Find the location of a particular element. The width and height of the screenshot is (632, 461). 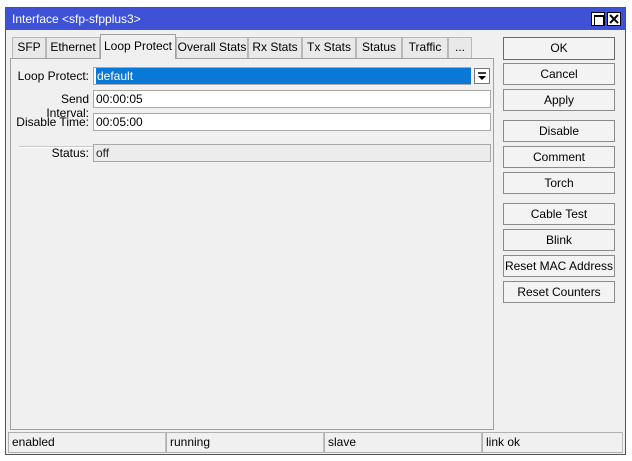

disable-button: Disable is located at coordinates (559, 131).